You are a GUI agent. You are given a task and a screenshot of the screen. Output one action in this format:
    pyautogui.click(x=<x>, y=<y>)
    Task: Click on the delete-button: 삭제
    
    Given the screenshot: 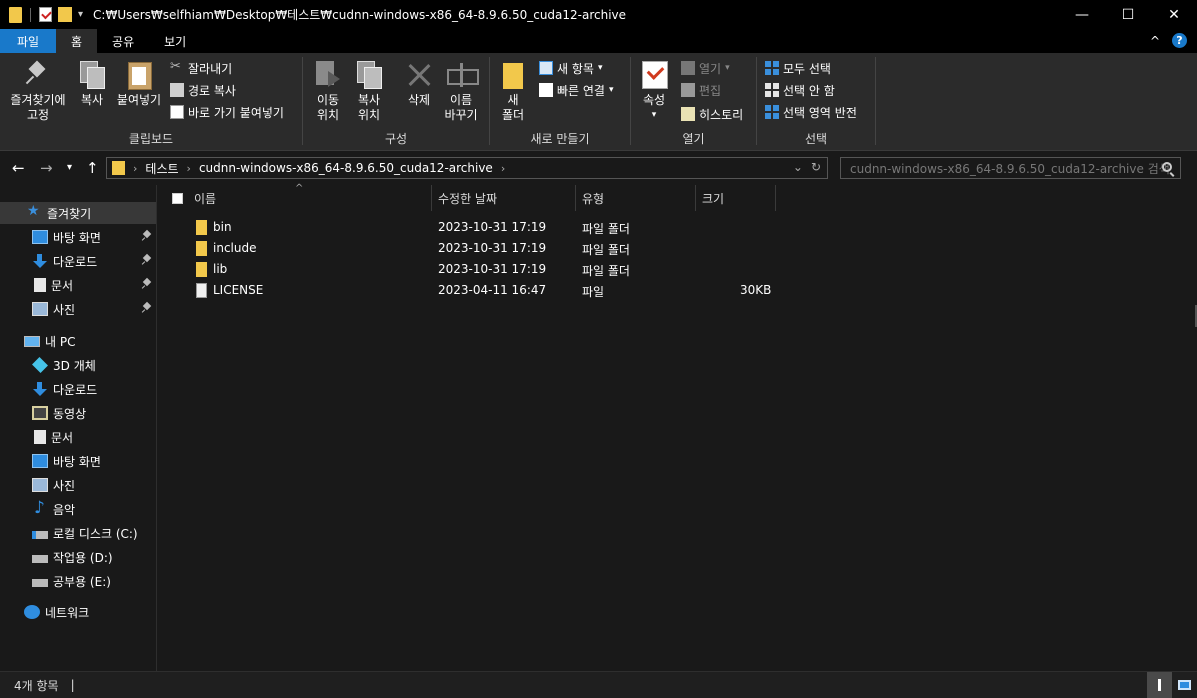 What is the action you would take?
    pyautogui.click(x=419, y=83)
    